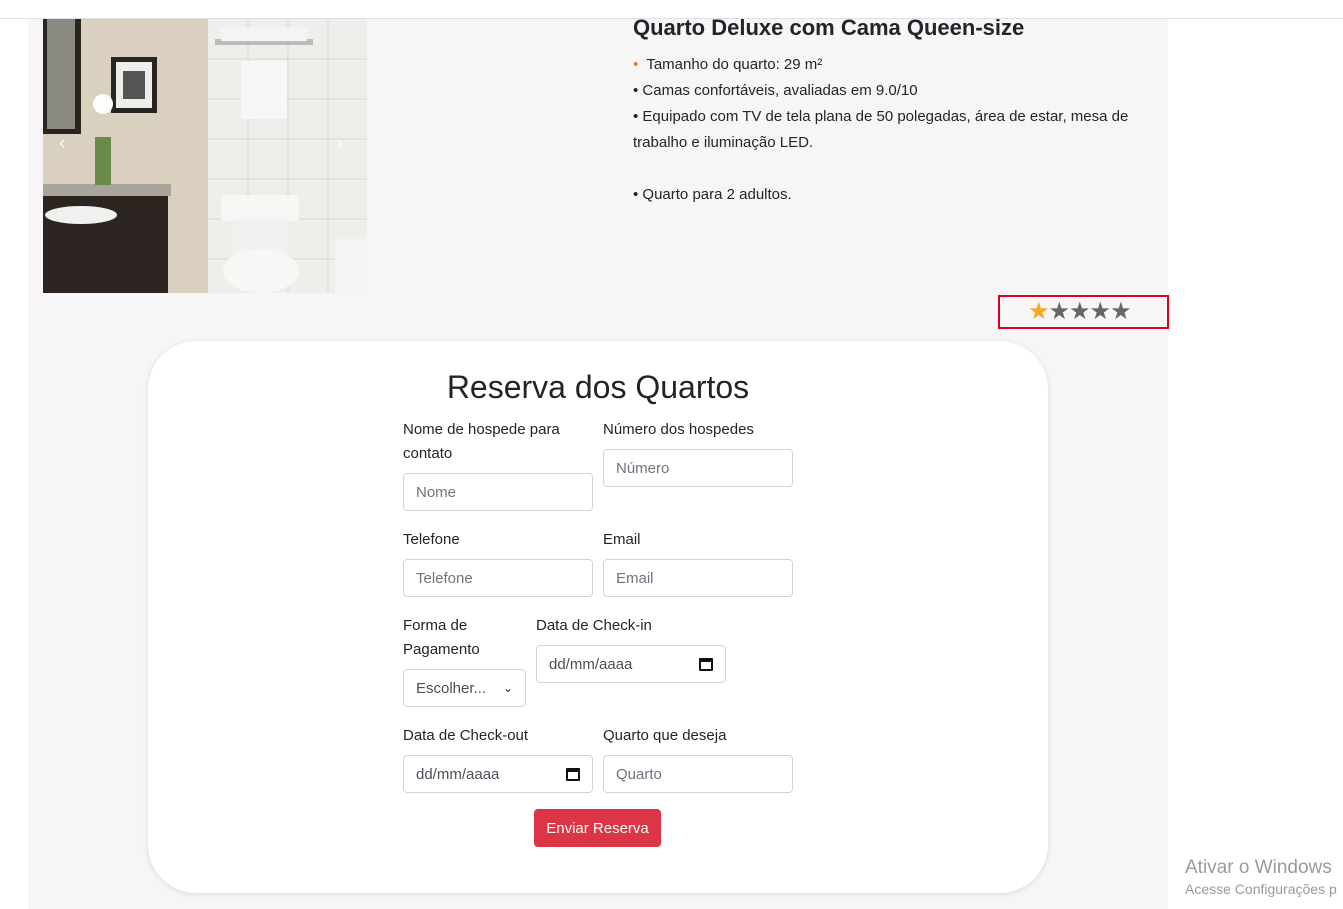 The width and height of the screenshot is (1343, 909). I want to click on name-label: Nome de hospede para contato, so click(481, 441).